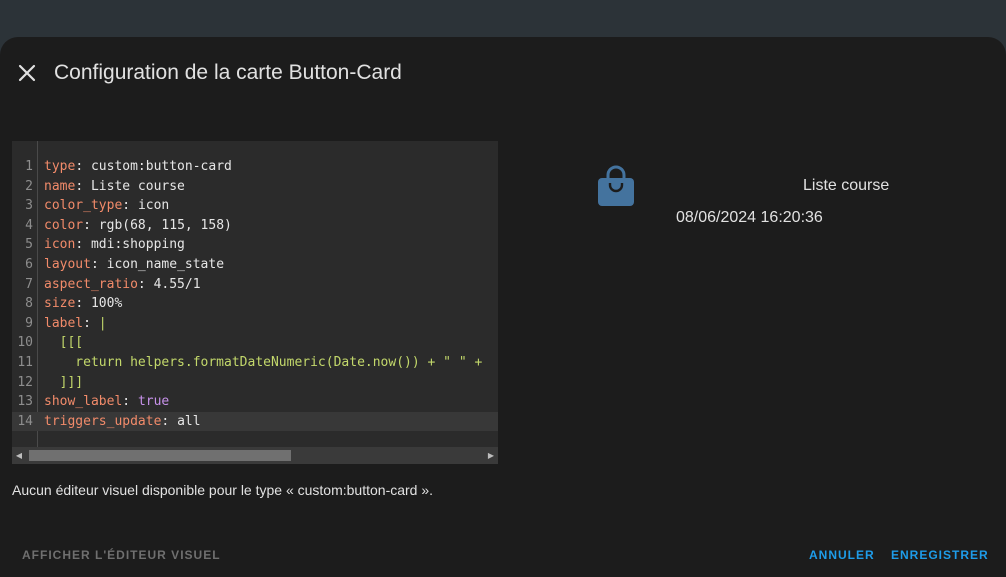 The width and height of the screenshot is (1006, 577). Describe the element at coordinates (255, 383) in the screenshot. I see `code-line: 12 ]]]` at that location.